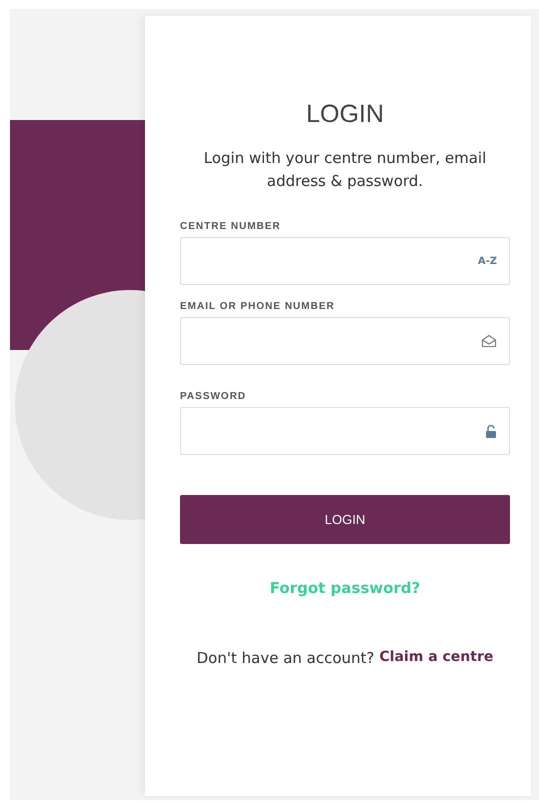 Image resolution: width=539 pixels, height=801 pixels. What do you see at coordinates (345, 261) in the screenshot?
I see `input-field: A-Z` at bounding box center [345, 261].